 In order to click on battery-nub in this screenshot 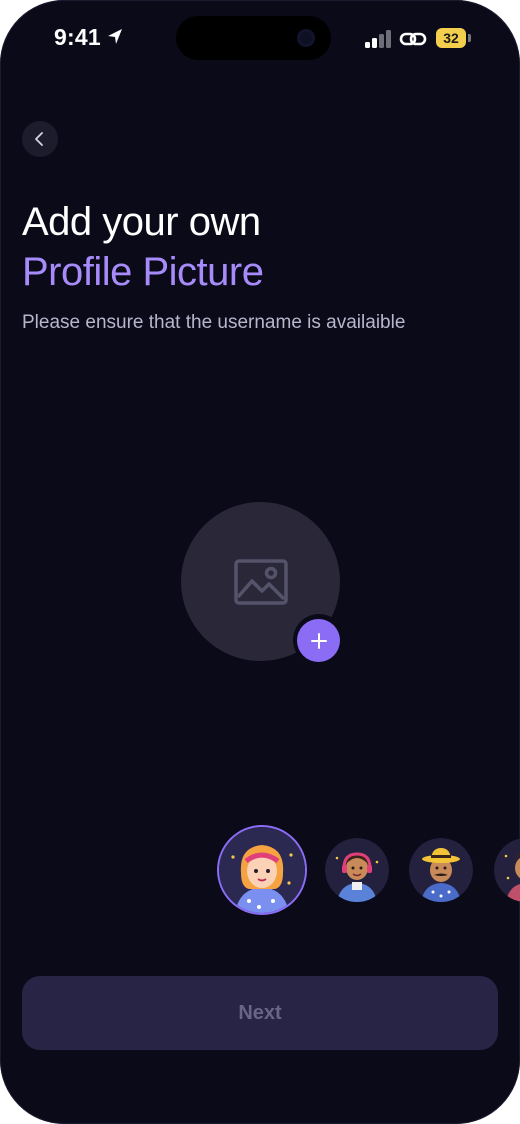, I will do `click(469, 38)`.